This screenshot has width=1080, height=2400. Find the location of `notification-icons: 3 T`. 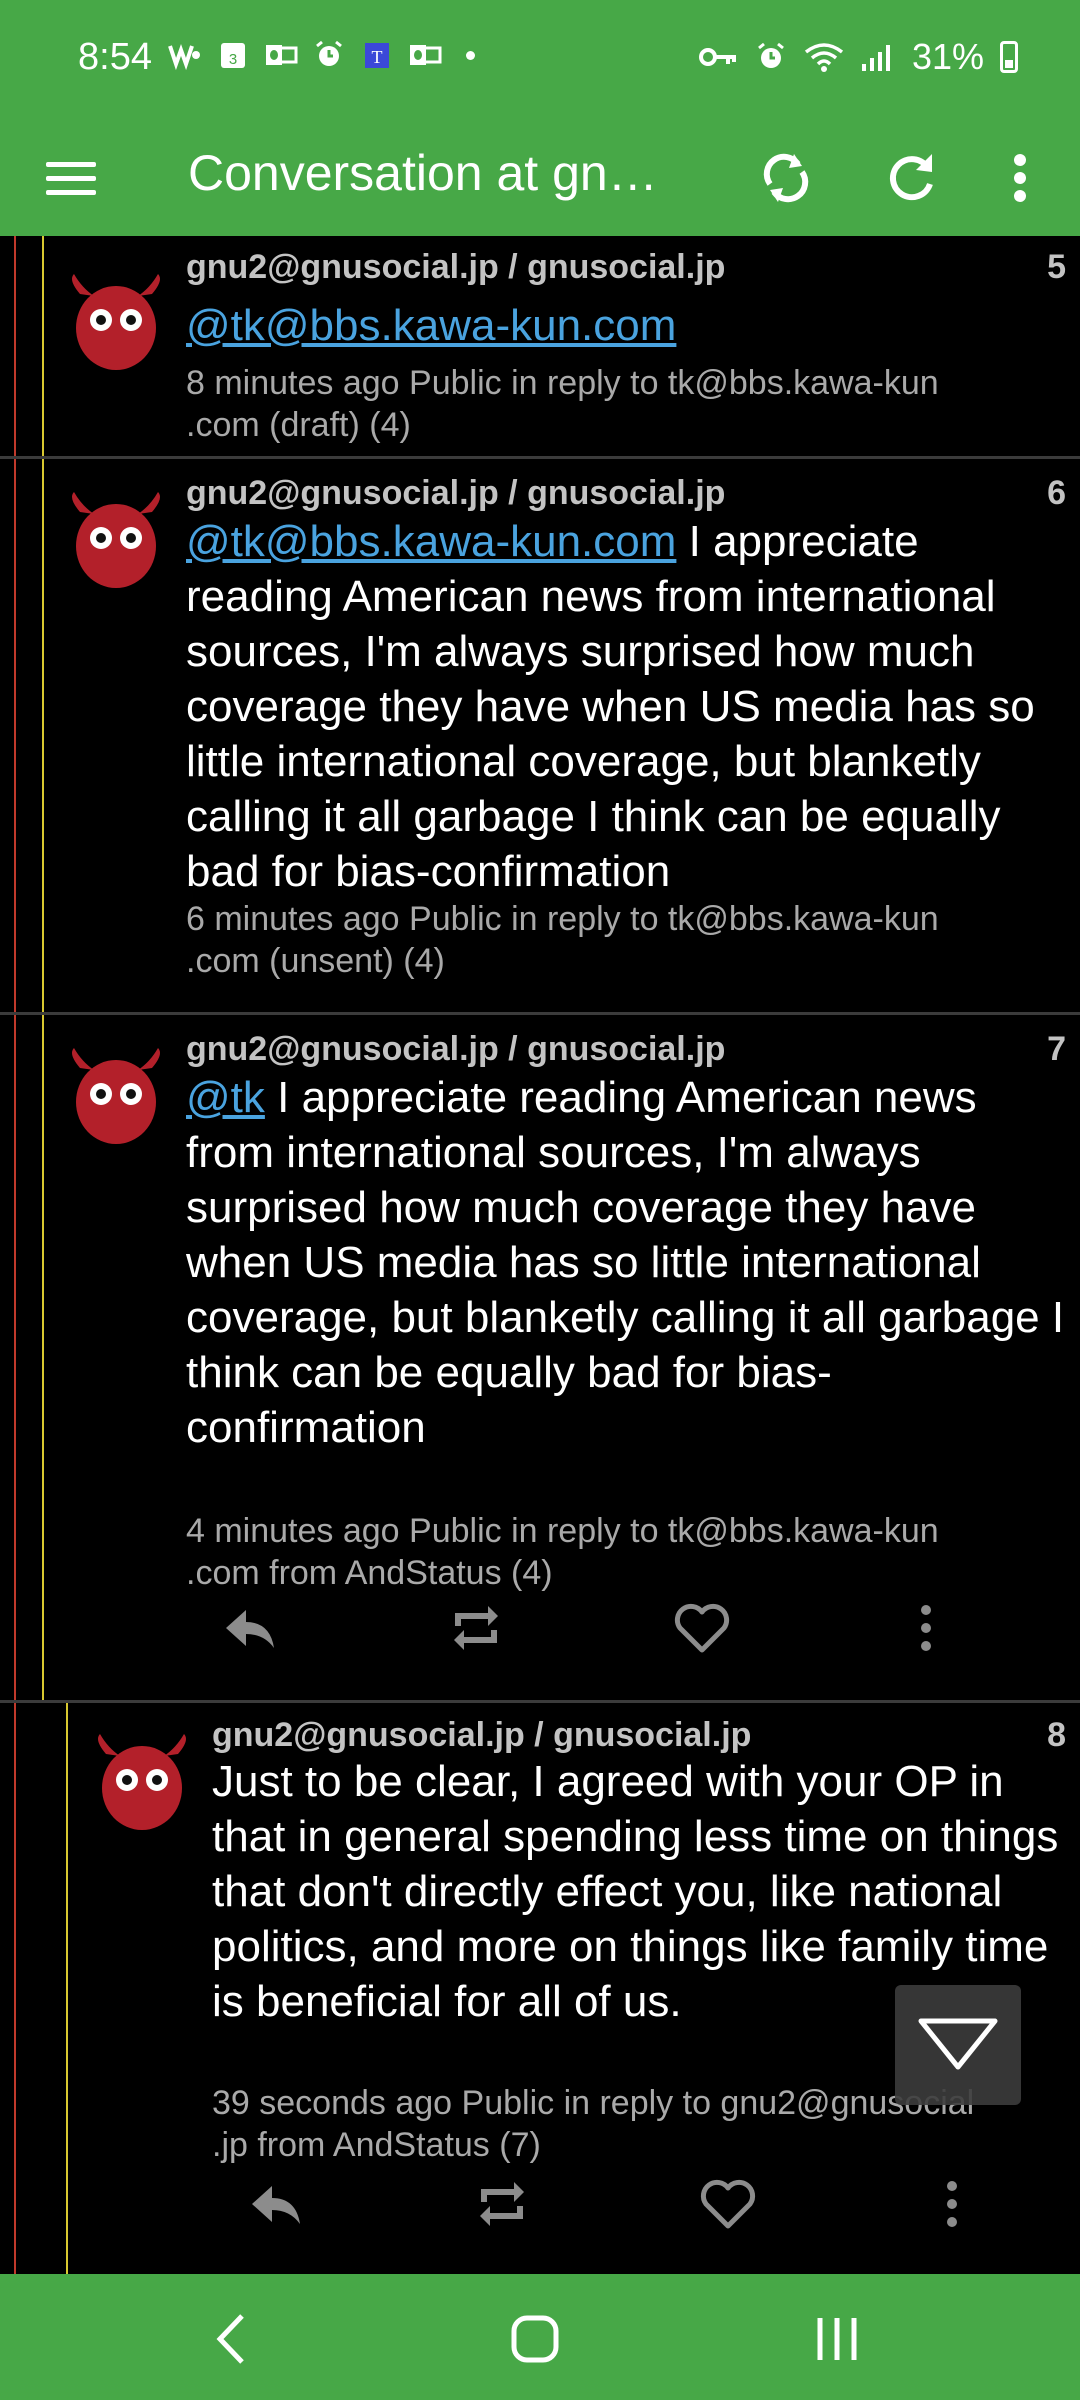

notification-icons: 3 T is located at coordinates (321, 55).